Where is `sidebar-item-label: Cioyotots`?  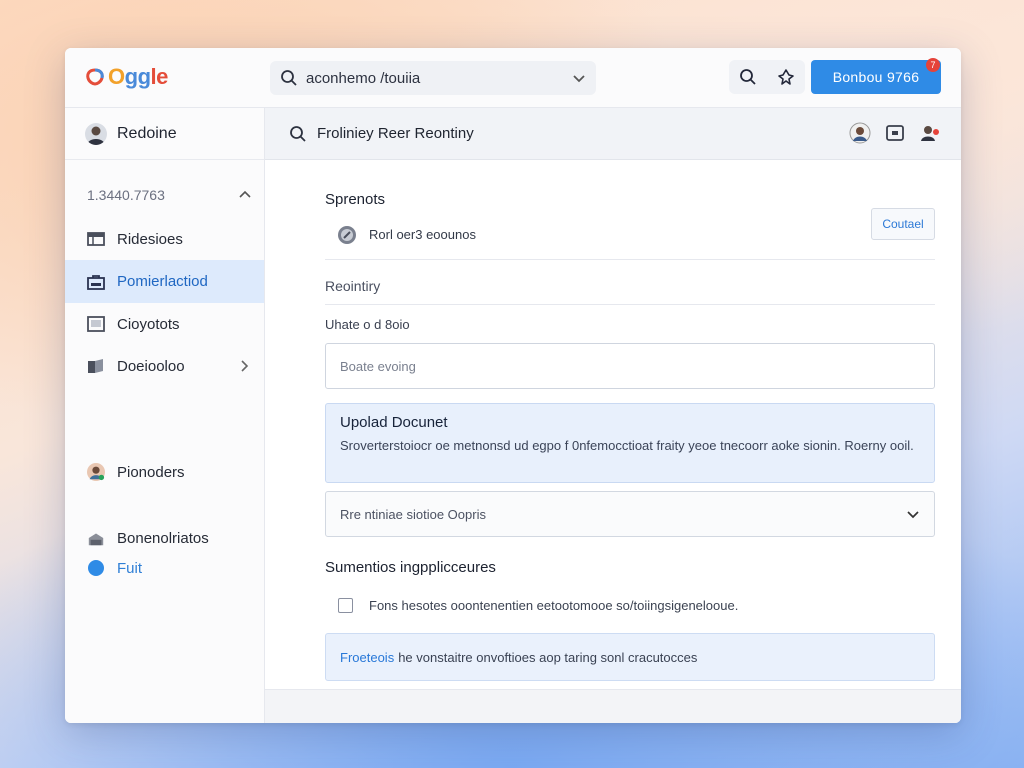
sidebar-item-label: Cioyotots is located at coordinates (148, 324).